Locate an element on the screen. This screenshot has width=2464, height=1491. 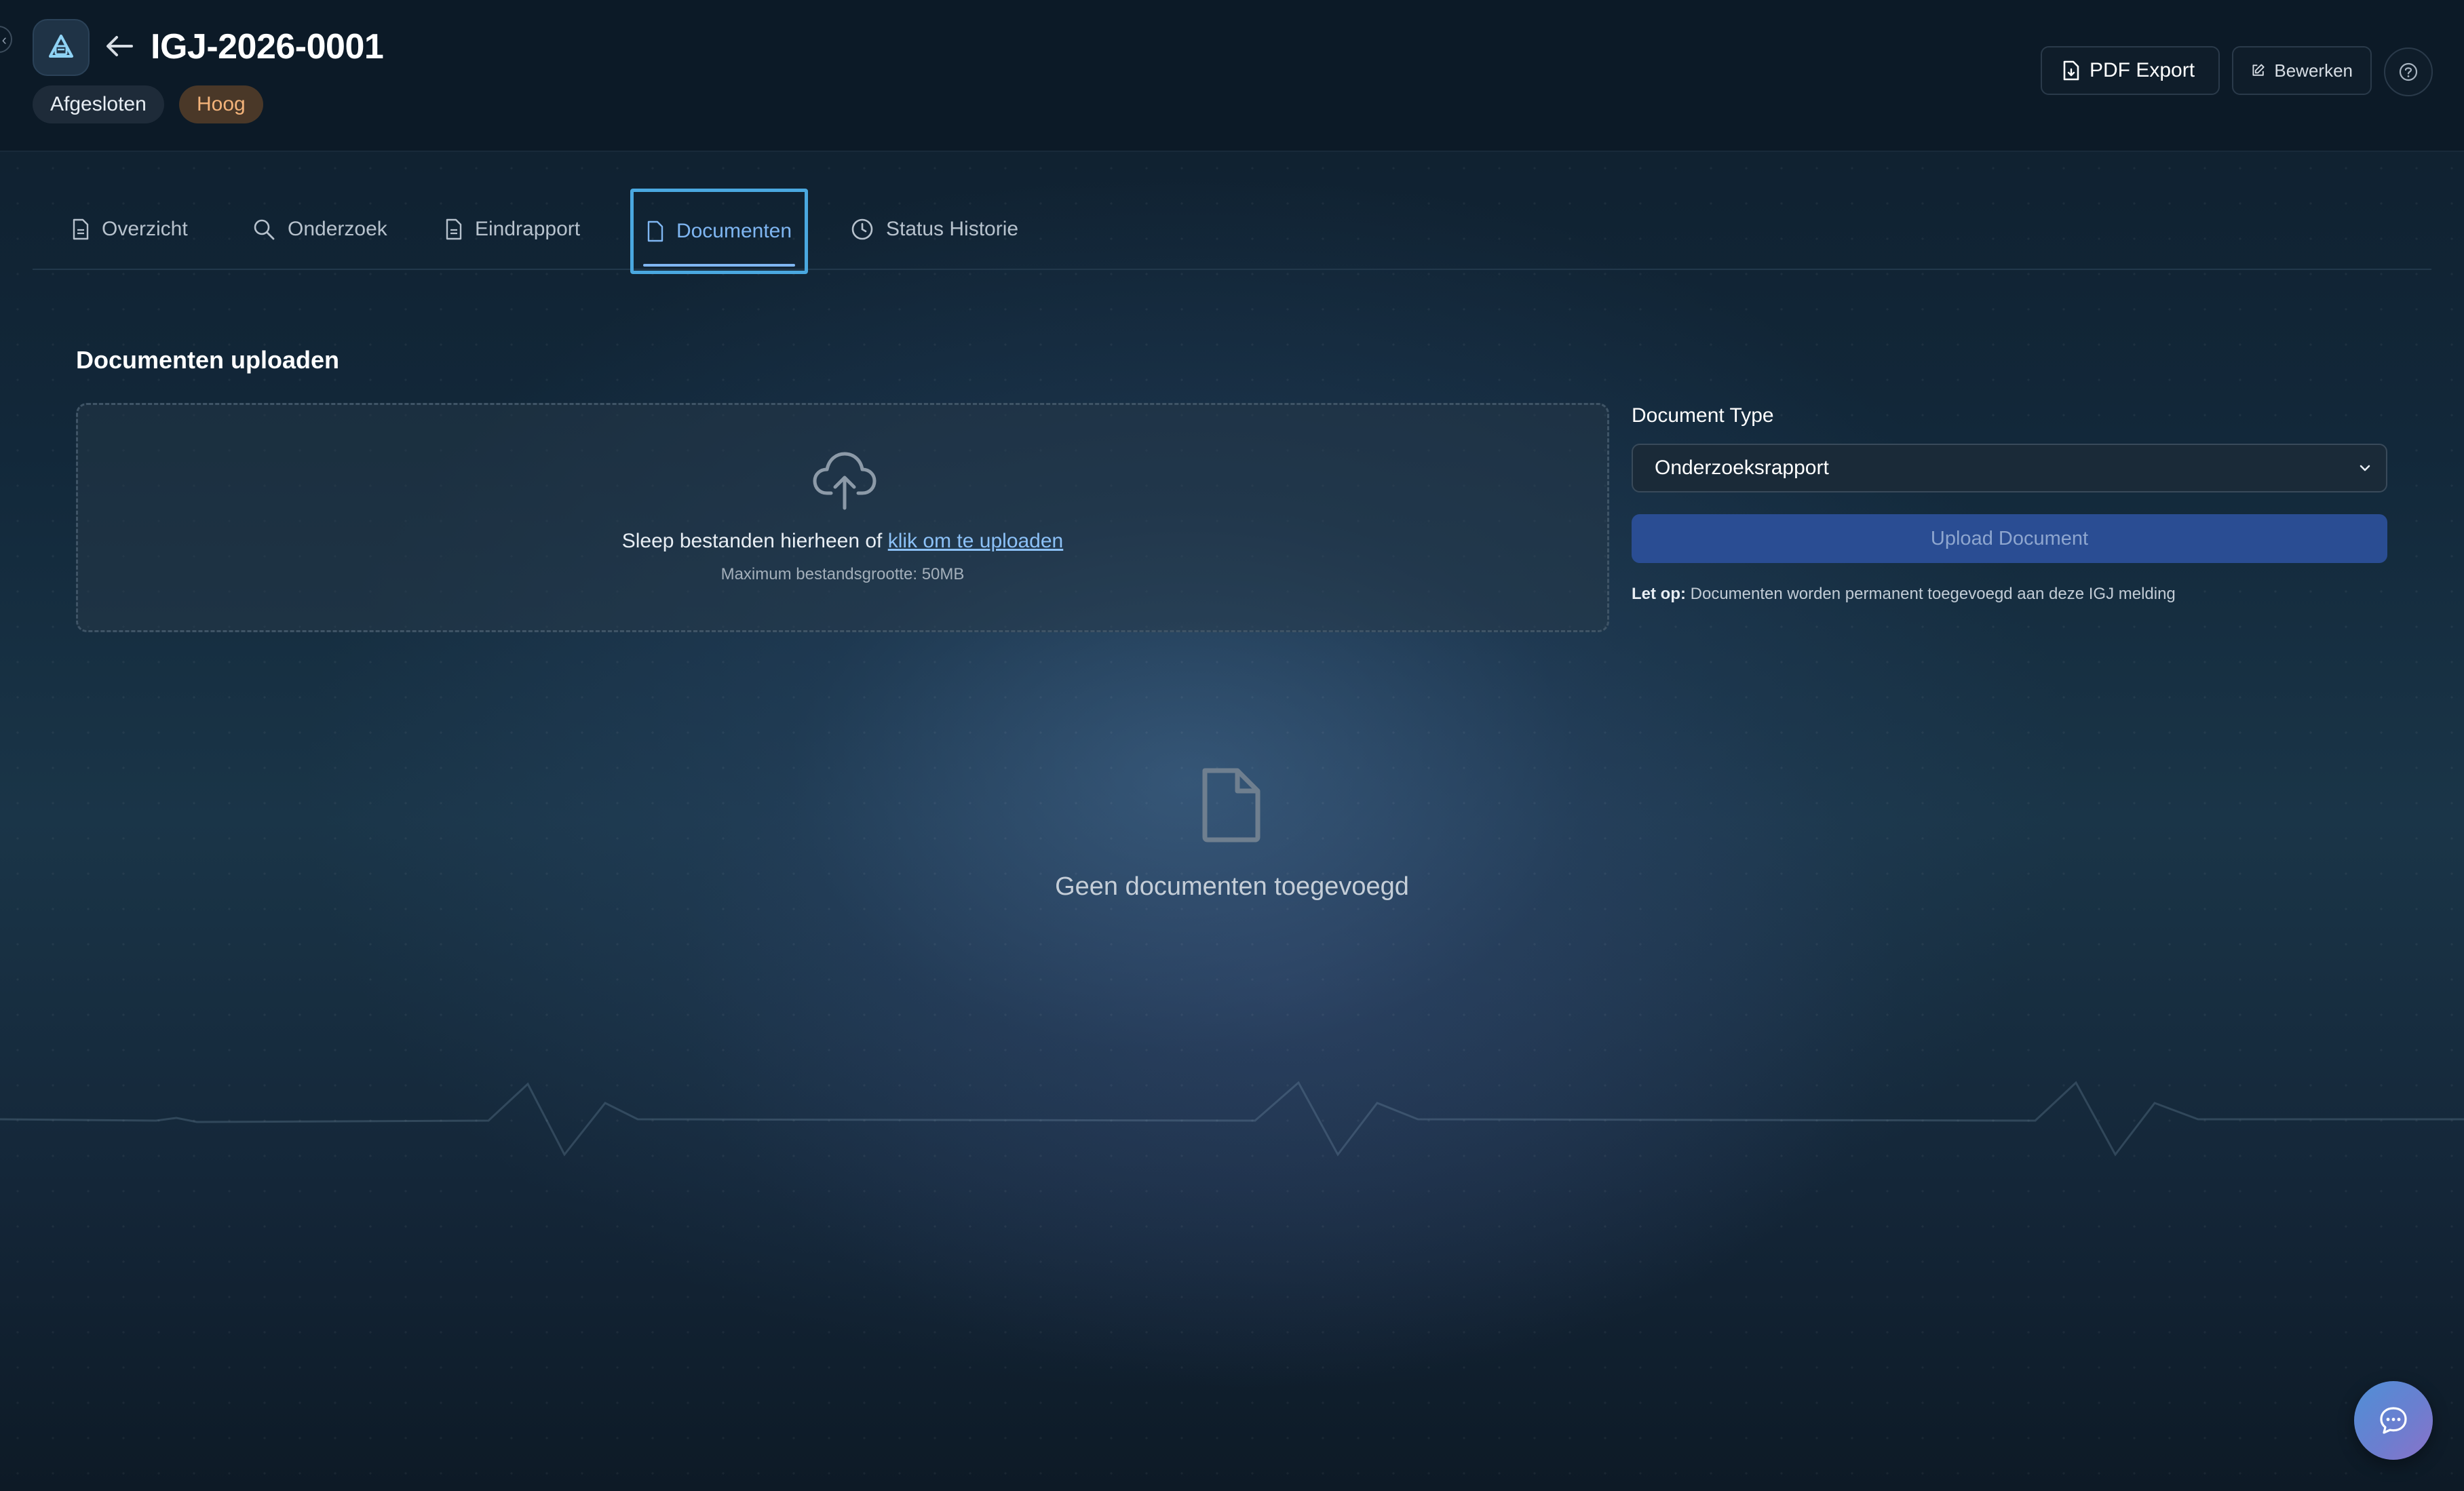
status-badge: Afgesloten is located at coordinates (99, 104).